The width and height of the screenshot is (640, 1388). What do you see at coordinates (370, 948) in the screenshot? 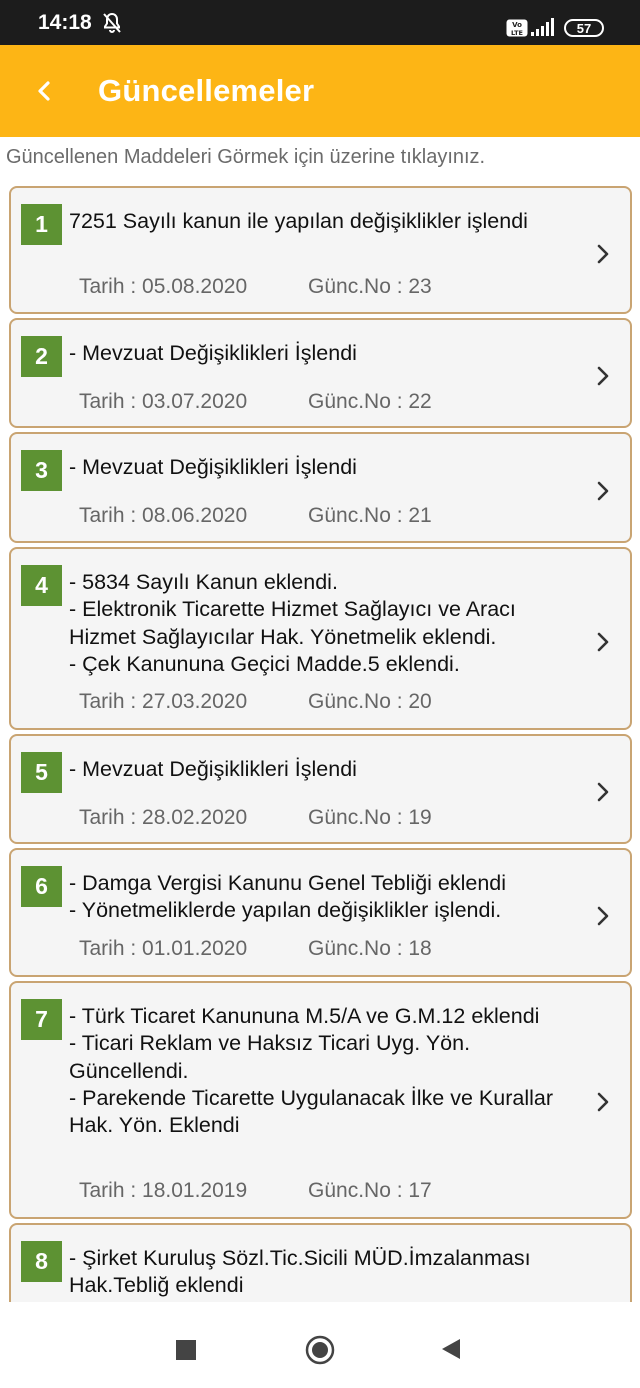
I see `update-number: Günc.No : 18` at bounding box center [370, 948].